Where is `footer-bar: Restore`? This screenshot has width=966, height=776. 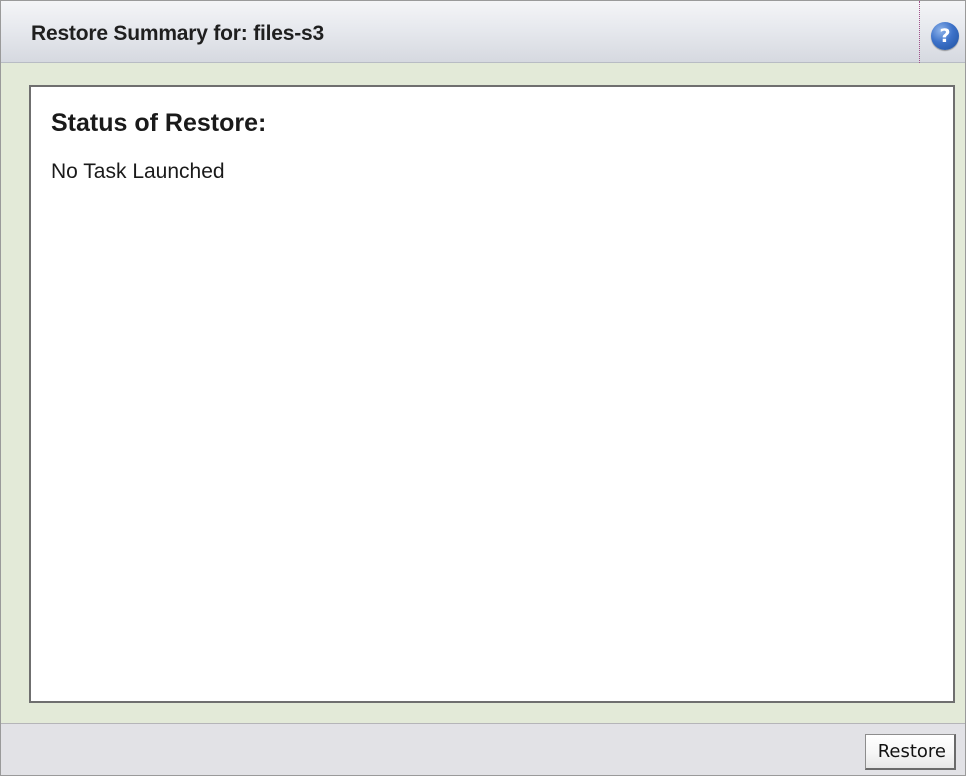
footer-bar: Restore is located at coordinates (483, 749).